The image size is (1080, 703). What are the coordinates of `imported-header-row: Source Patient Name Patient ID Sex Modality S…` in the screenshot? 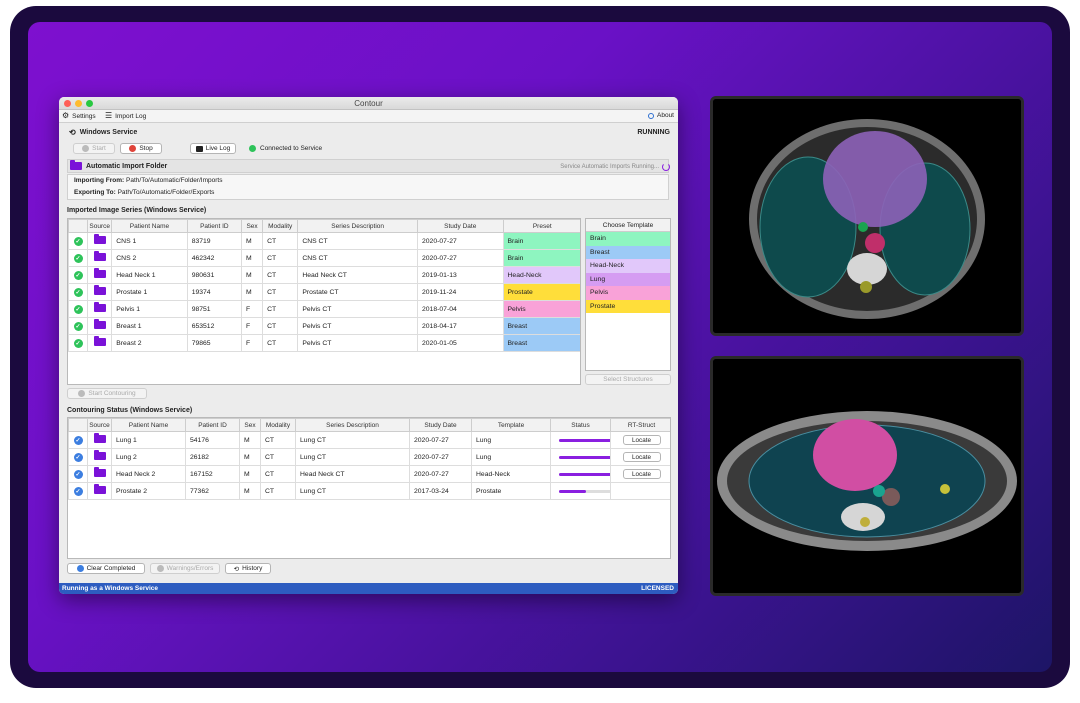 It's located at (324, 226).